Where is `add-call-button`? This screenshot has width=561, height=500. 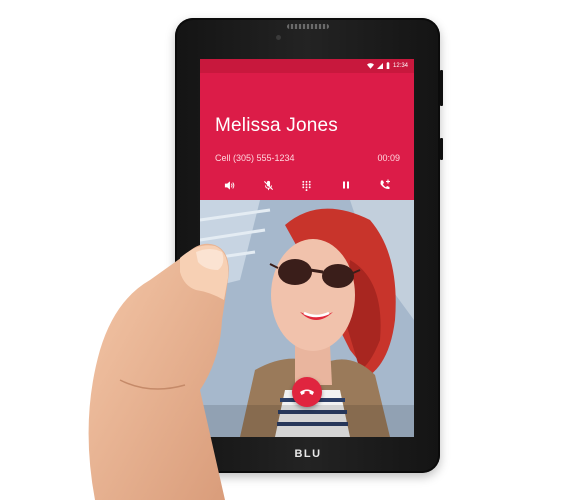
add-call-button is located at coordinates (385, 185).